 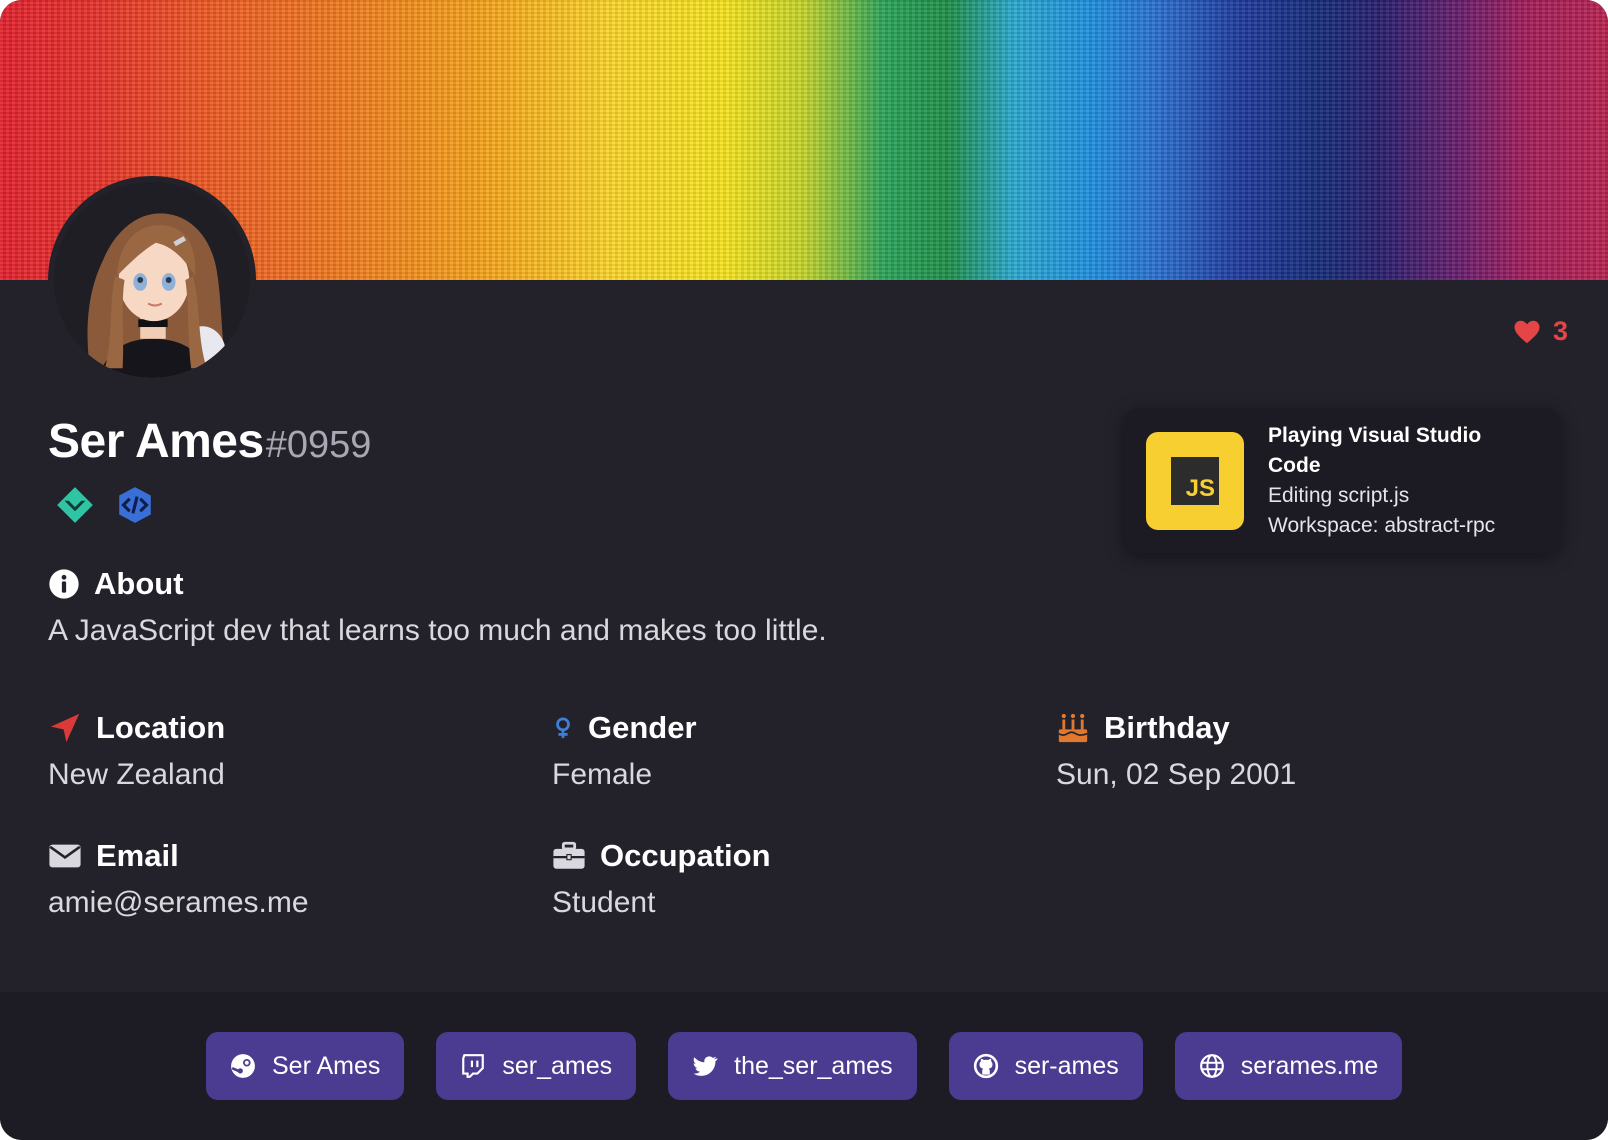 I want to click on likes-count: 3, so click(x=1560, y=331).